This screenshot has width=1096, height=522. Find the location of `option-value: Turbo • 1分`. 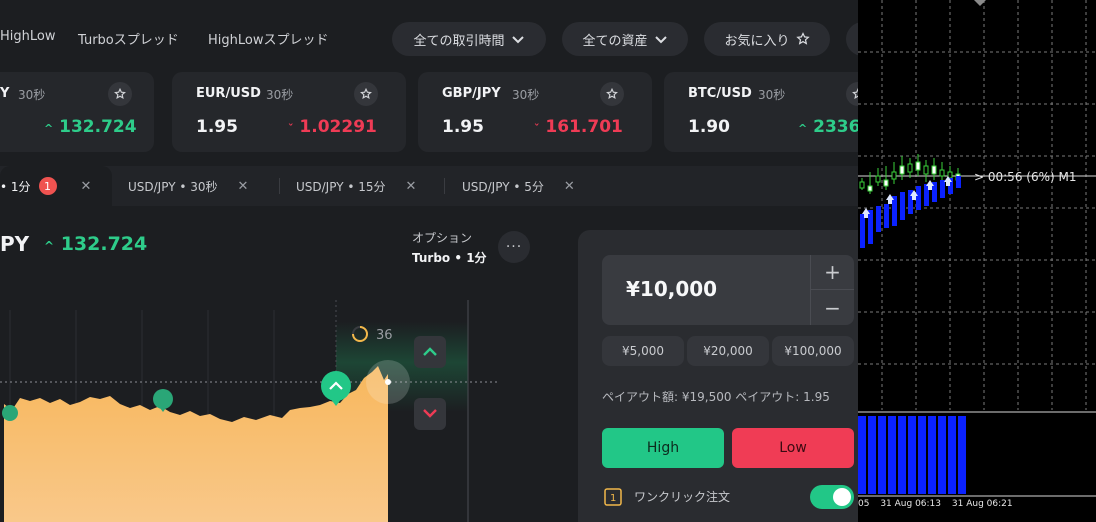

option-value: Turbo • 1分 is located at coordinates (449, 258).